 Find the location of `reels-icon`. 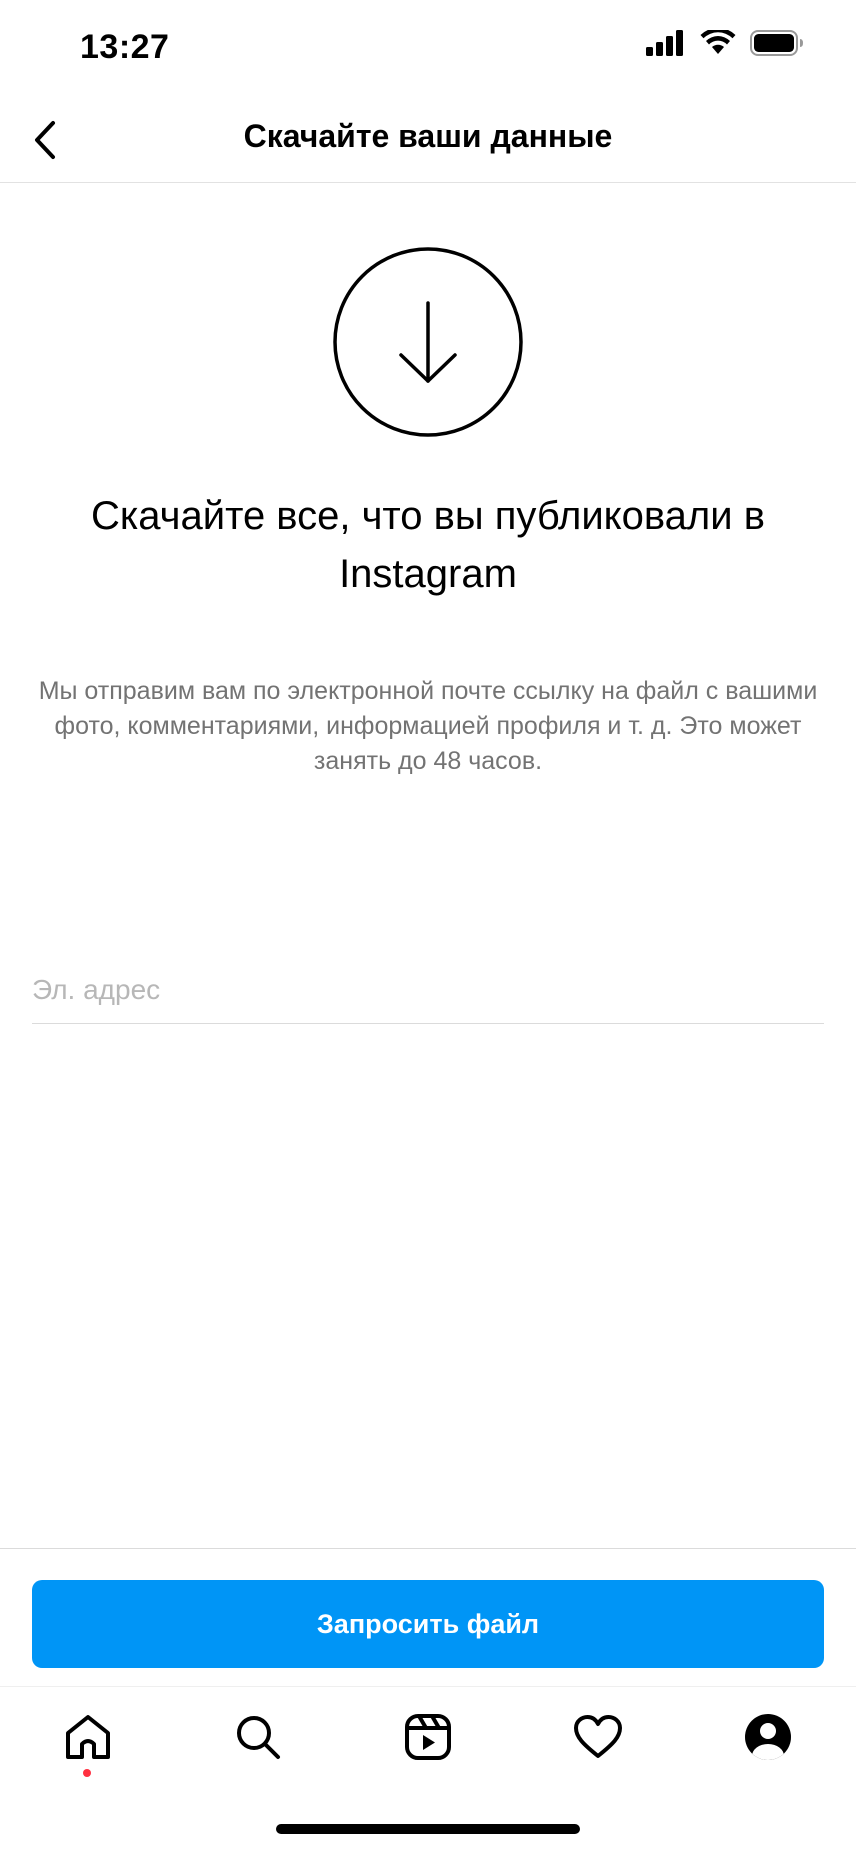

reels-icon is located at coordinates (428, 1737).